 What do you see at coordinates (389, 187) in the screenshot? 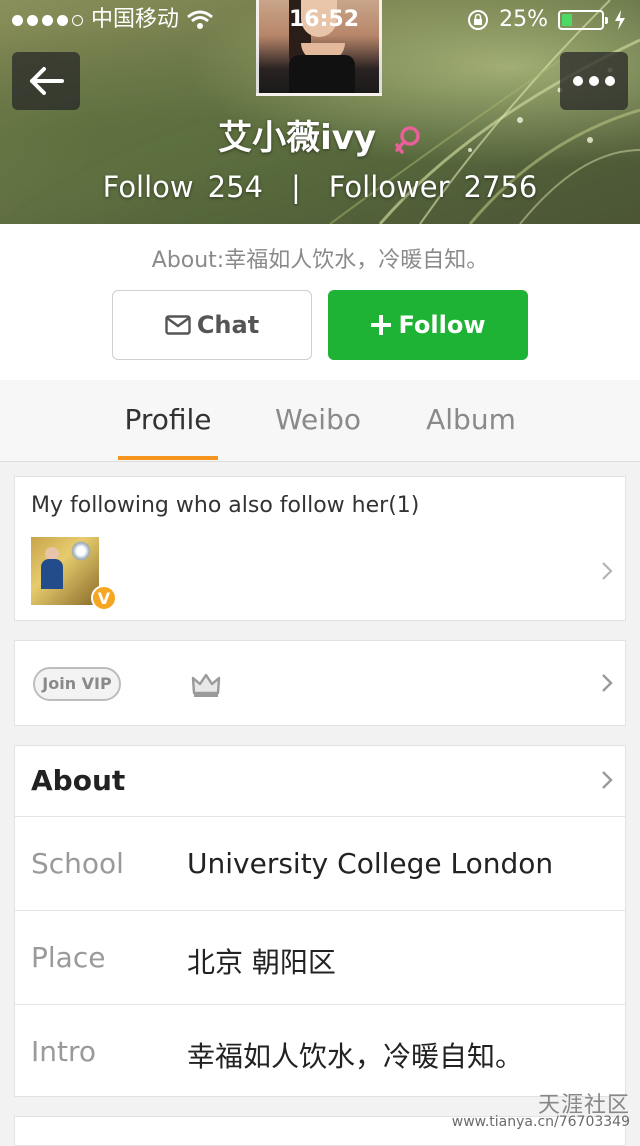
I see `follower-label: Follower` at bounding box center [389, 187].